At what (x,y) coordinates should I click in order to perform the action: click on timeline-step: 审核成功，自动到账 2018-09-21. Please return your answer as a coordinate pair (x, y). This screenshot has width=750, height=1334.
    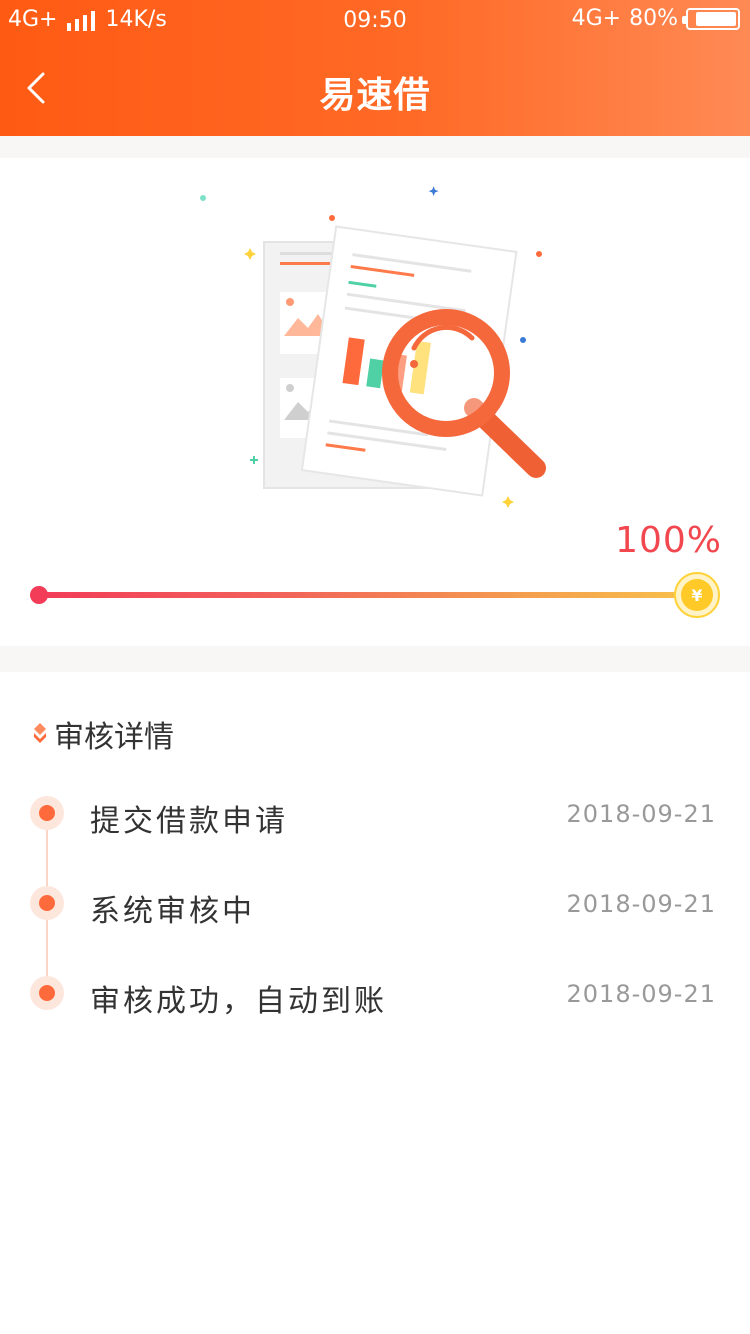
    Looking at the image, I should click on (375, 994).